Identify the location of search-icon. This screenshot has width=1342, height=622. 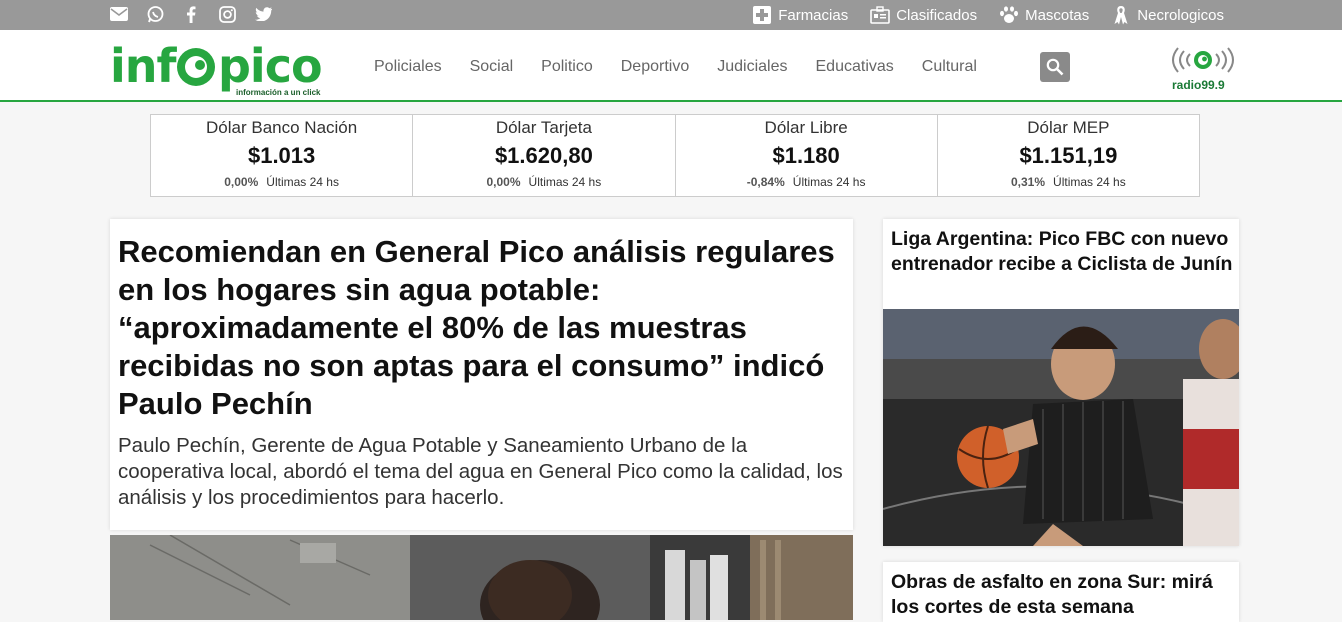
(1055, 67).